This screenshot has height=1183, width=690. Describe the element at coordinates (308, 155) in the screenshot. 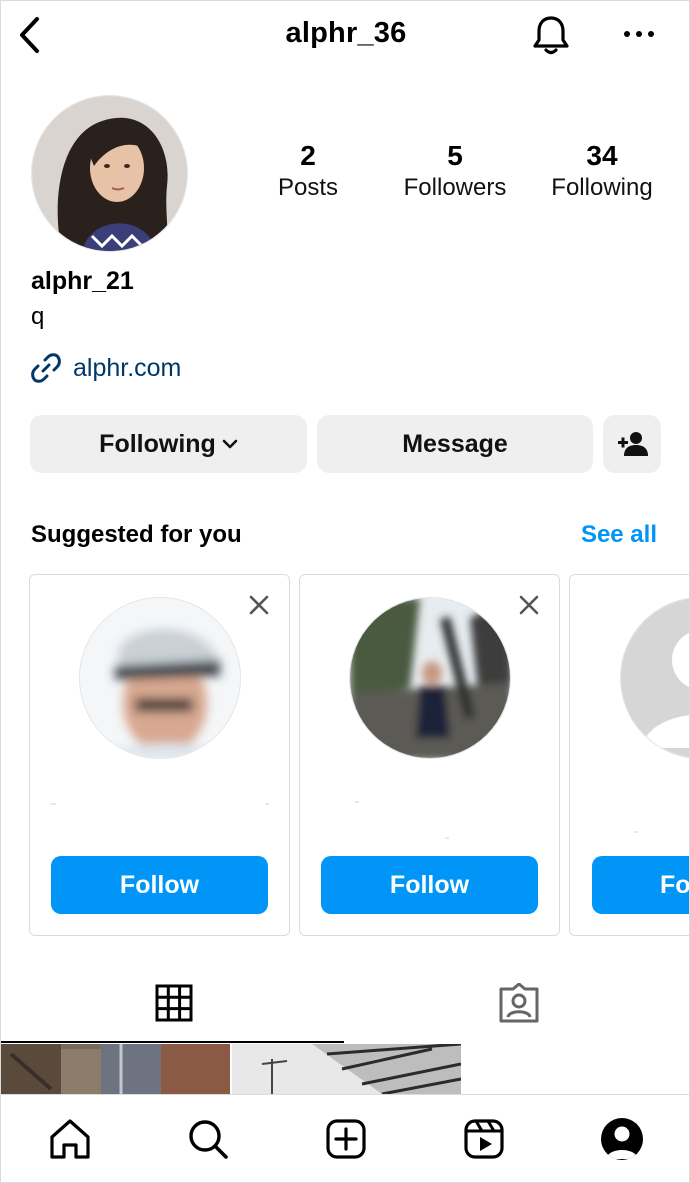

I see `stat-value: 2` at that location.